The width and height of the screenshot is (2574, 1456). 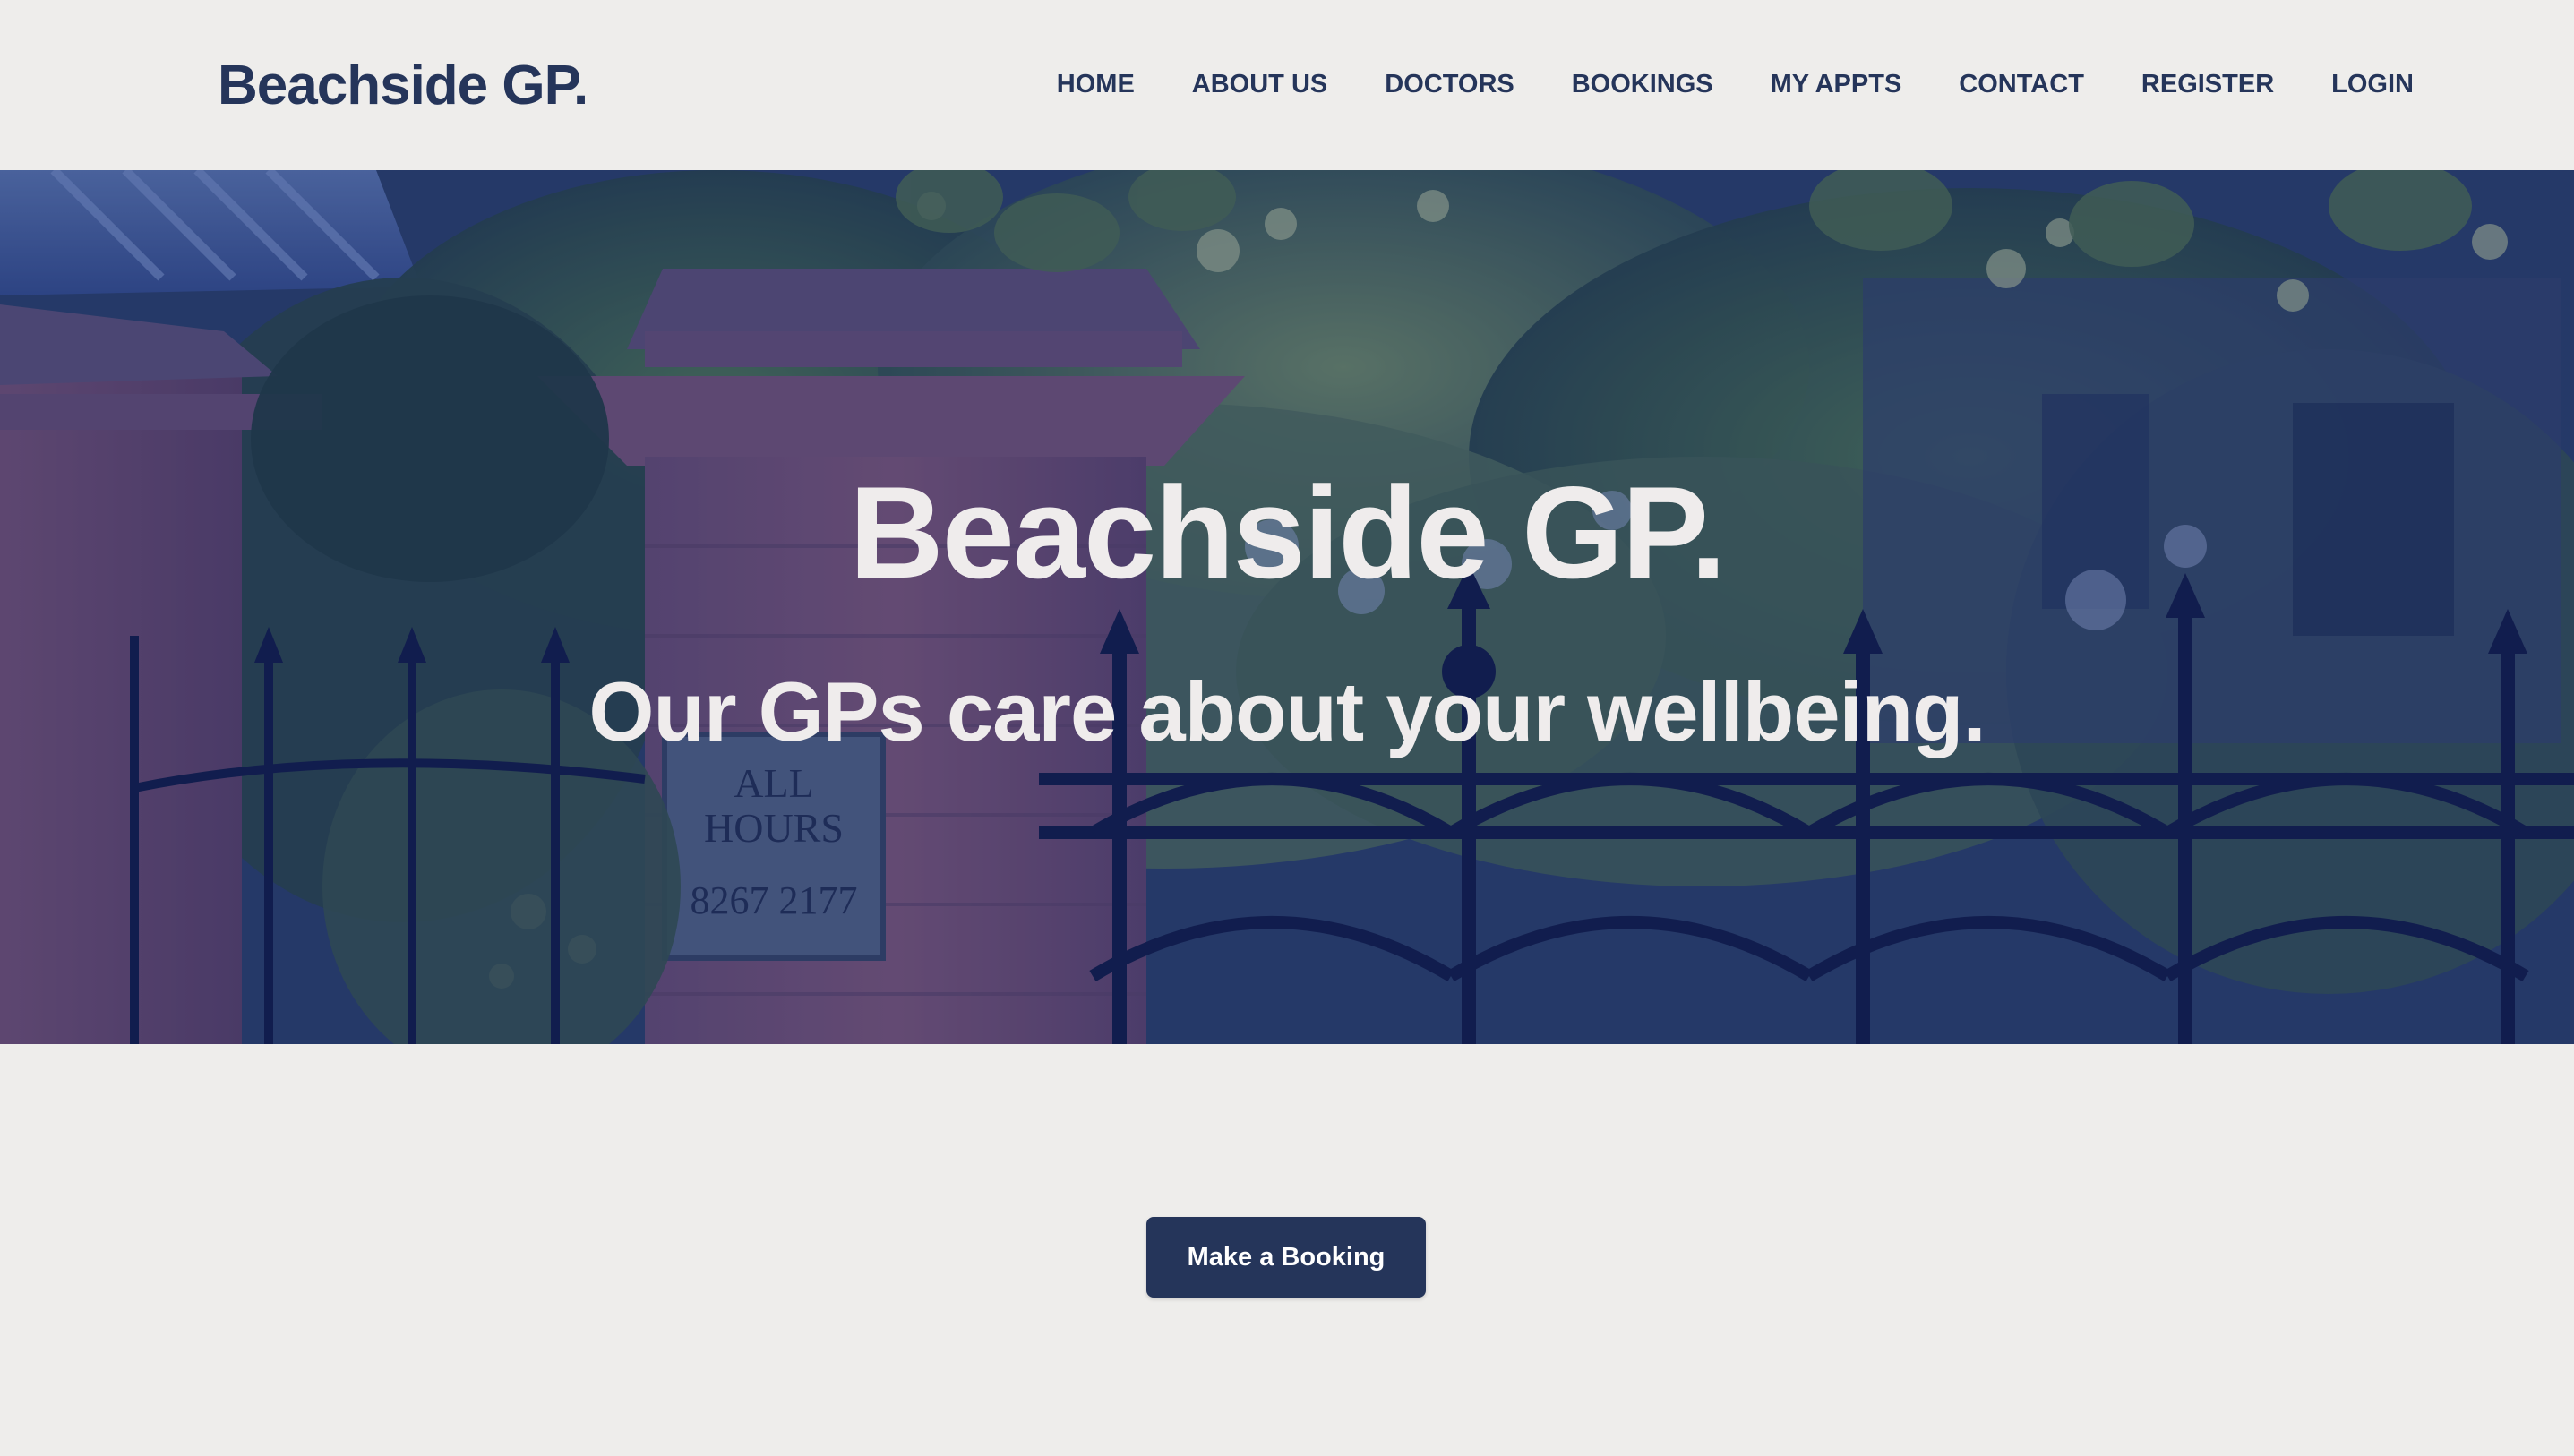 I want to click on site-logo: Beachside GP., so click(x=403, y=86).